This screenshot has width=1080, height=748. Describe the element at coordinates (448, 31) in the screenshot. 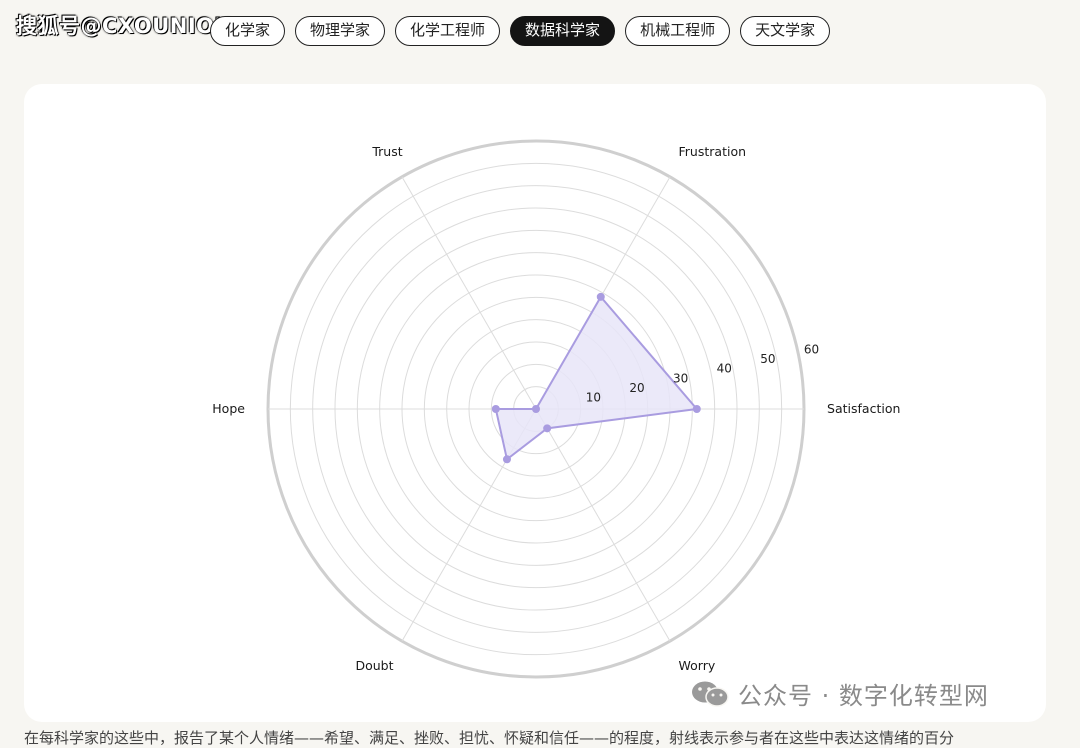

I see `tab-chemical-engineer: 化学工程师` at that location.